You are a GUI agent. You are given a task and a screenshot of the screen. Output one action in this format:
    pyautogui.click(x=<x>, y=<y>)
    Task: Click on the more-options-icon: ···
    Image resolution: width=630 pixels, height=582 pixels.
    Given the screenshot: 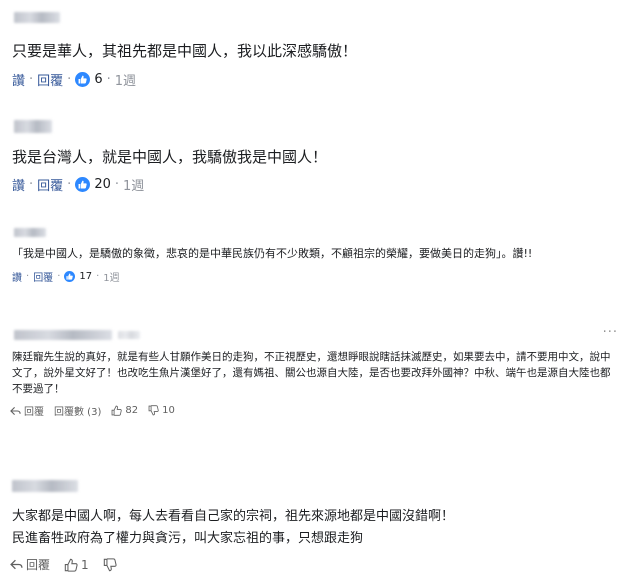 What is the action you would take?
    pyautogui.click(x=610, y=332)
    